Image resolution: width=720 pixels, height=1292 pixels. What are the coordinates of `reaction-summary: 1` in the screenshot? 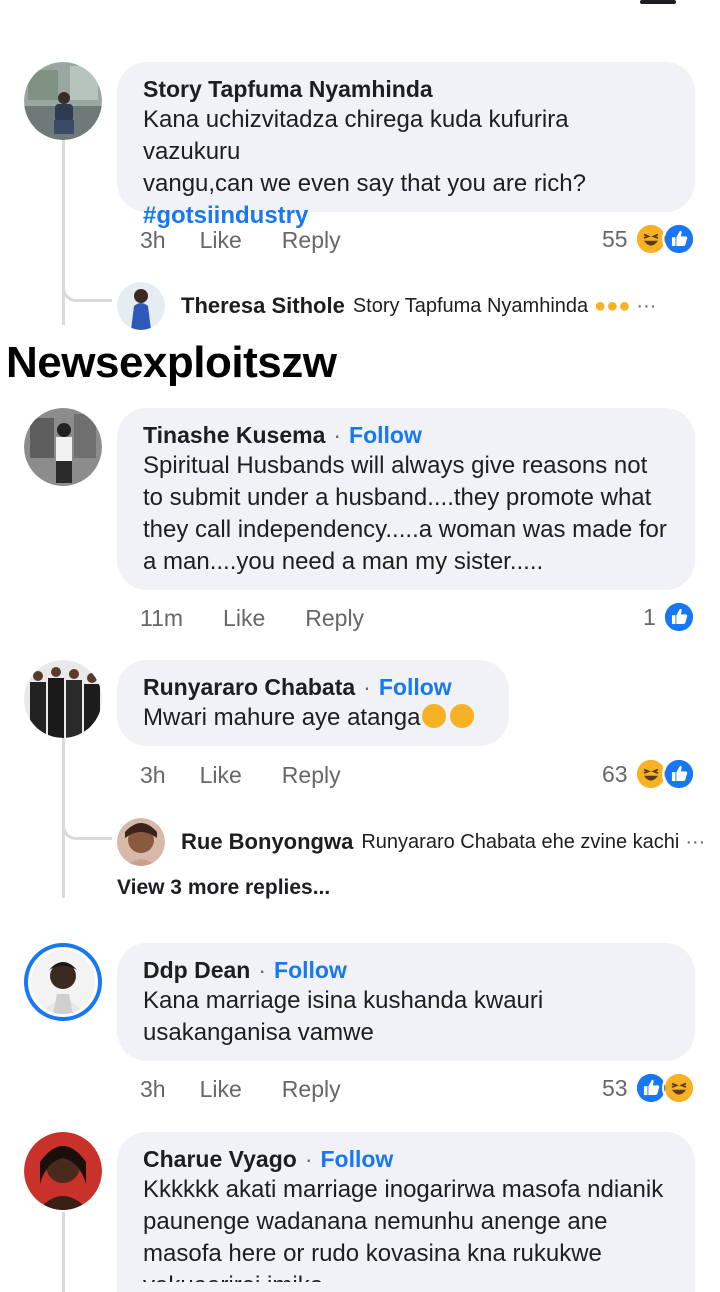 It's located at (669, 617).